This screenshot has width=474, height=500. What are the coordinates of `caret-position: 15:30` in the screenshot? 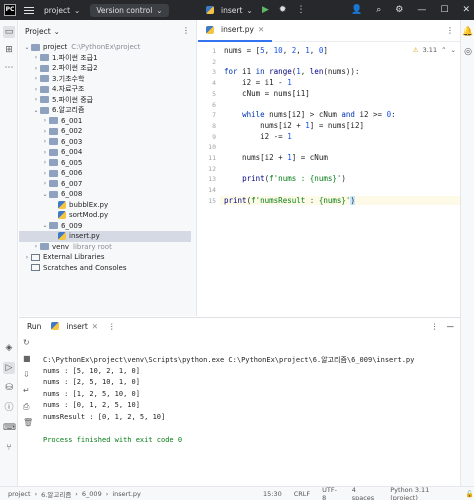 It's located at (272, 494).